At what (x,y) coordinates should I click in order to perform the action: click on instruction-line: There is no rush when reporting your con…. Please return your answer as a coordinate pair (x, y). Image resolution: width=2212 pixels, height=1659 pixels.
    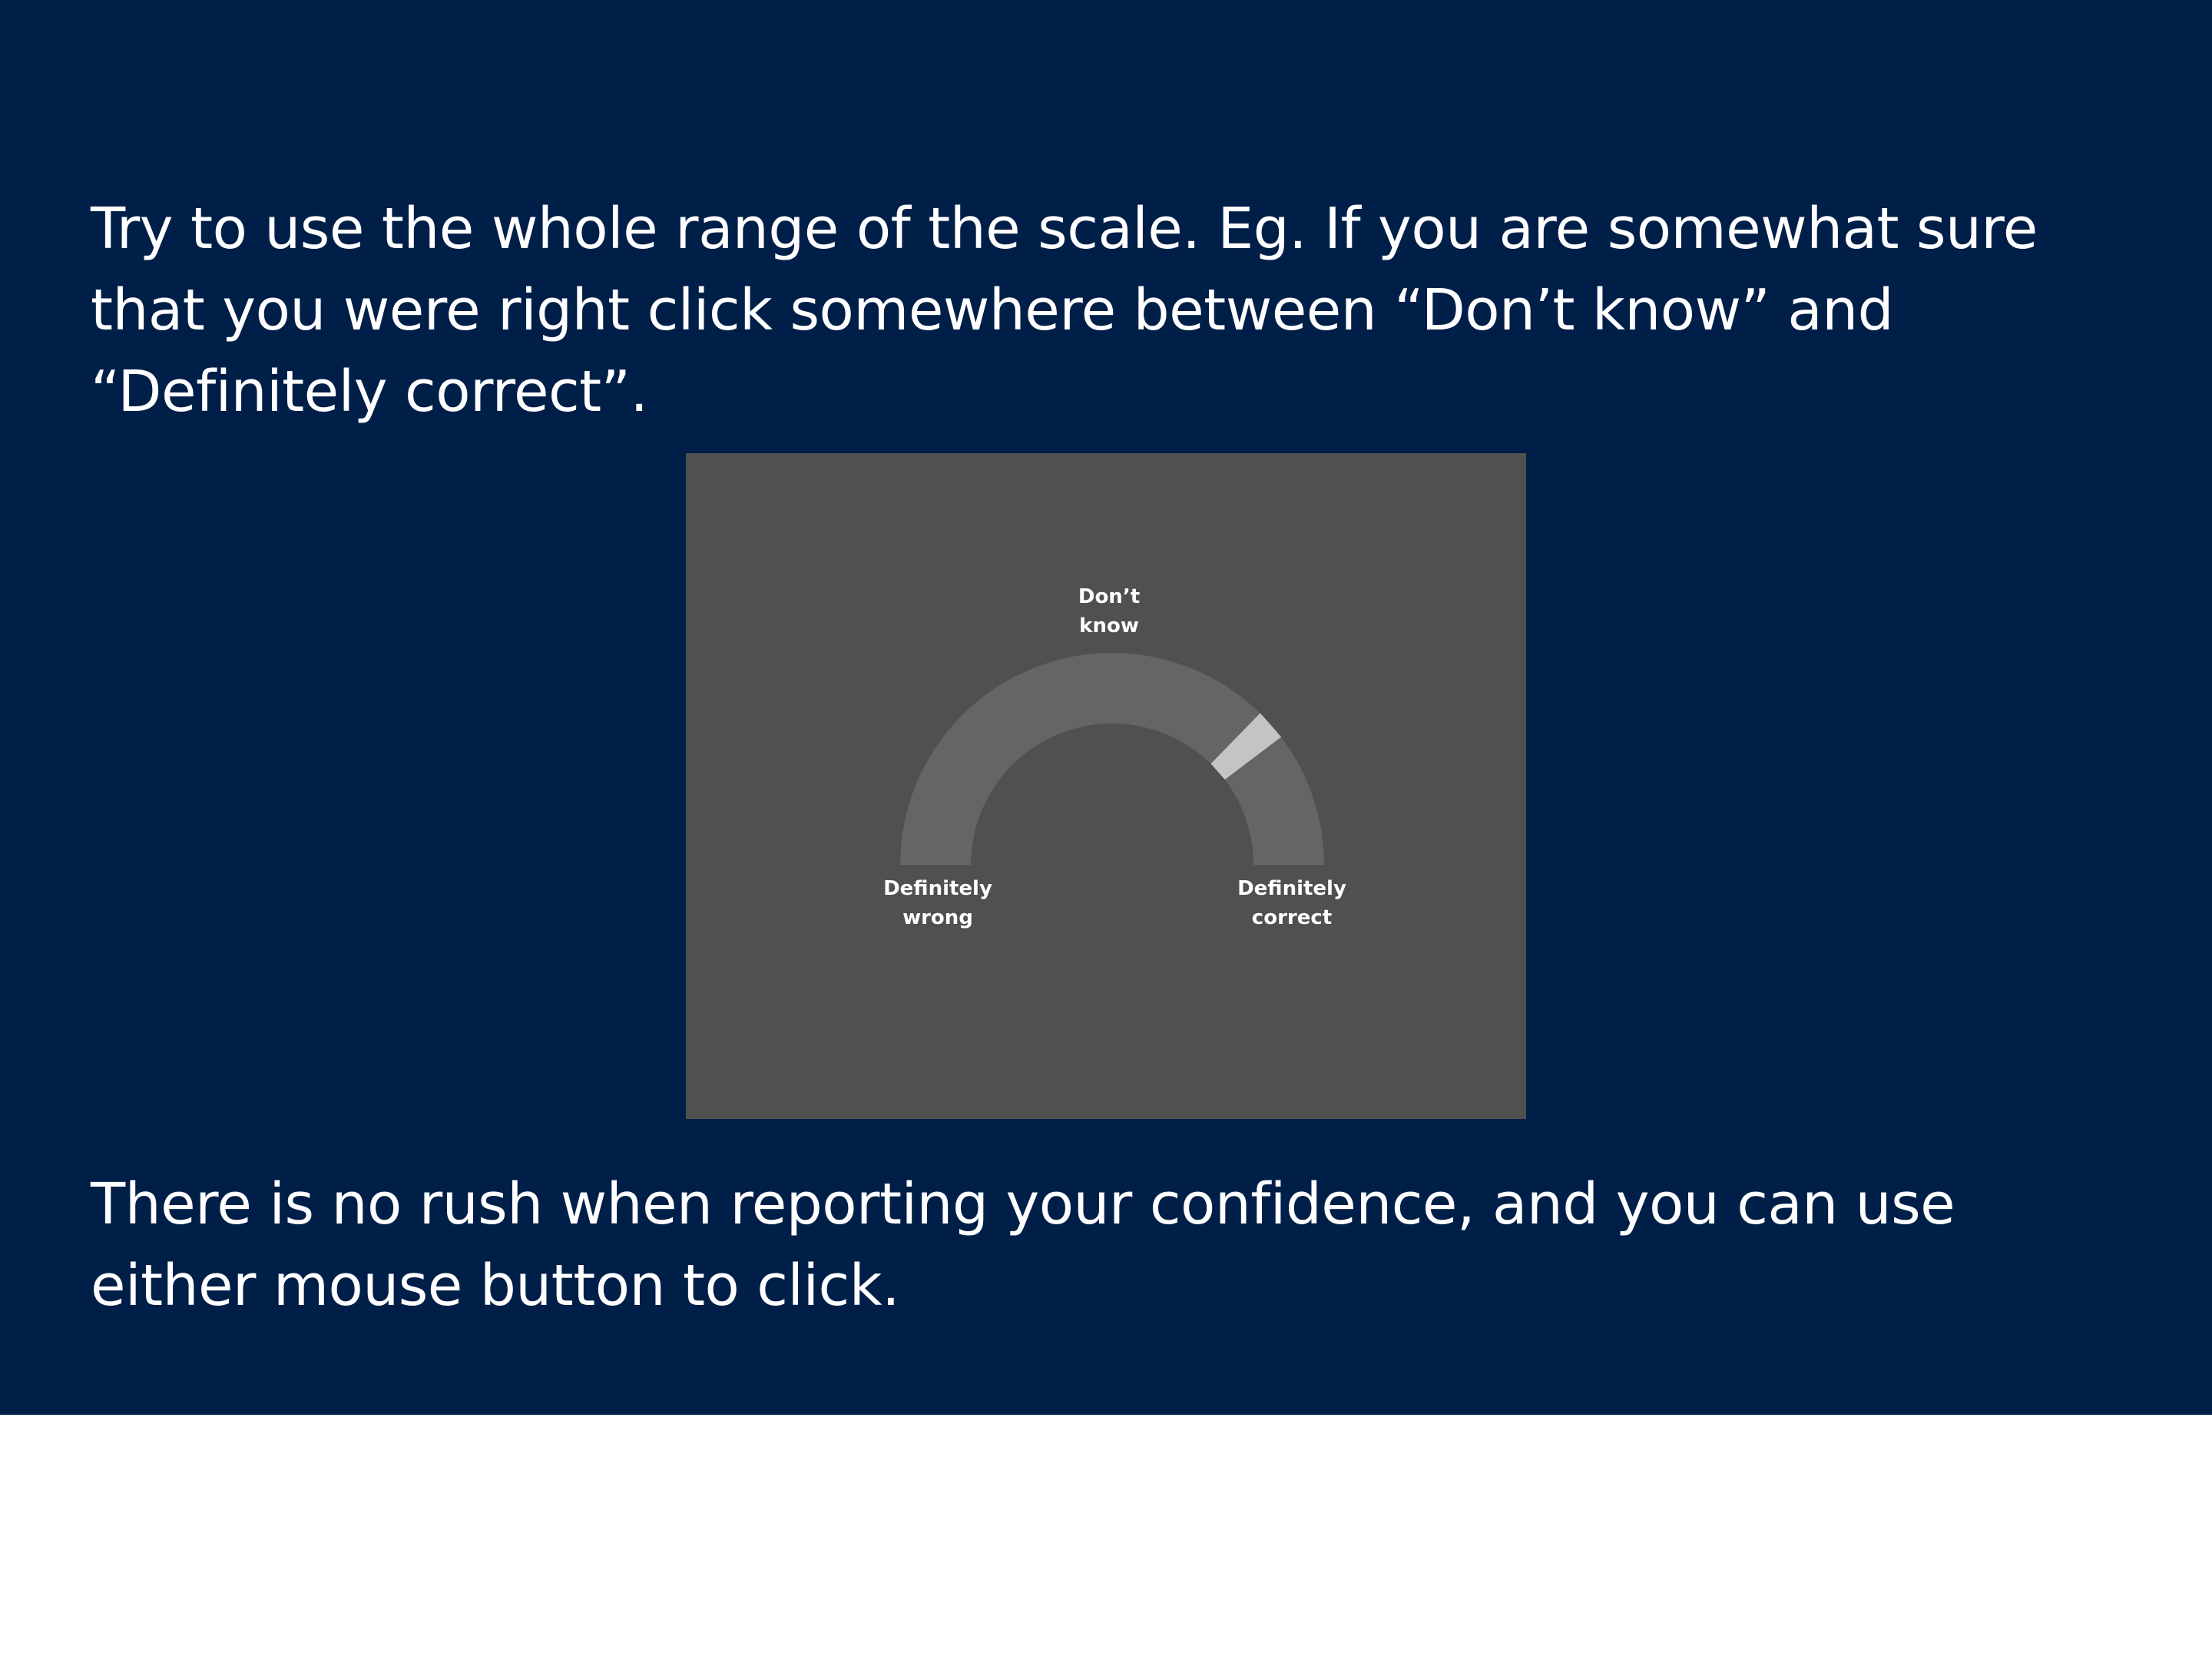
    Looking at the image, I should click on (1023, 1204).